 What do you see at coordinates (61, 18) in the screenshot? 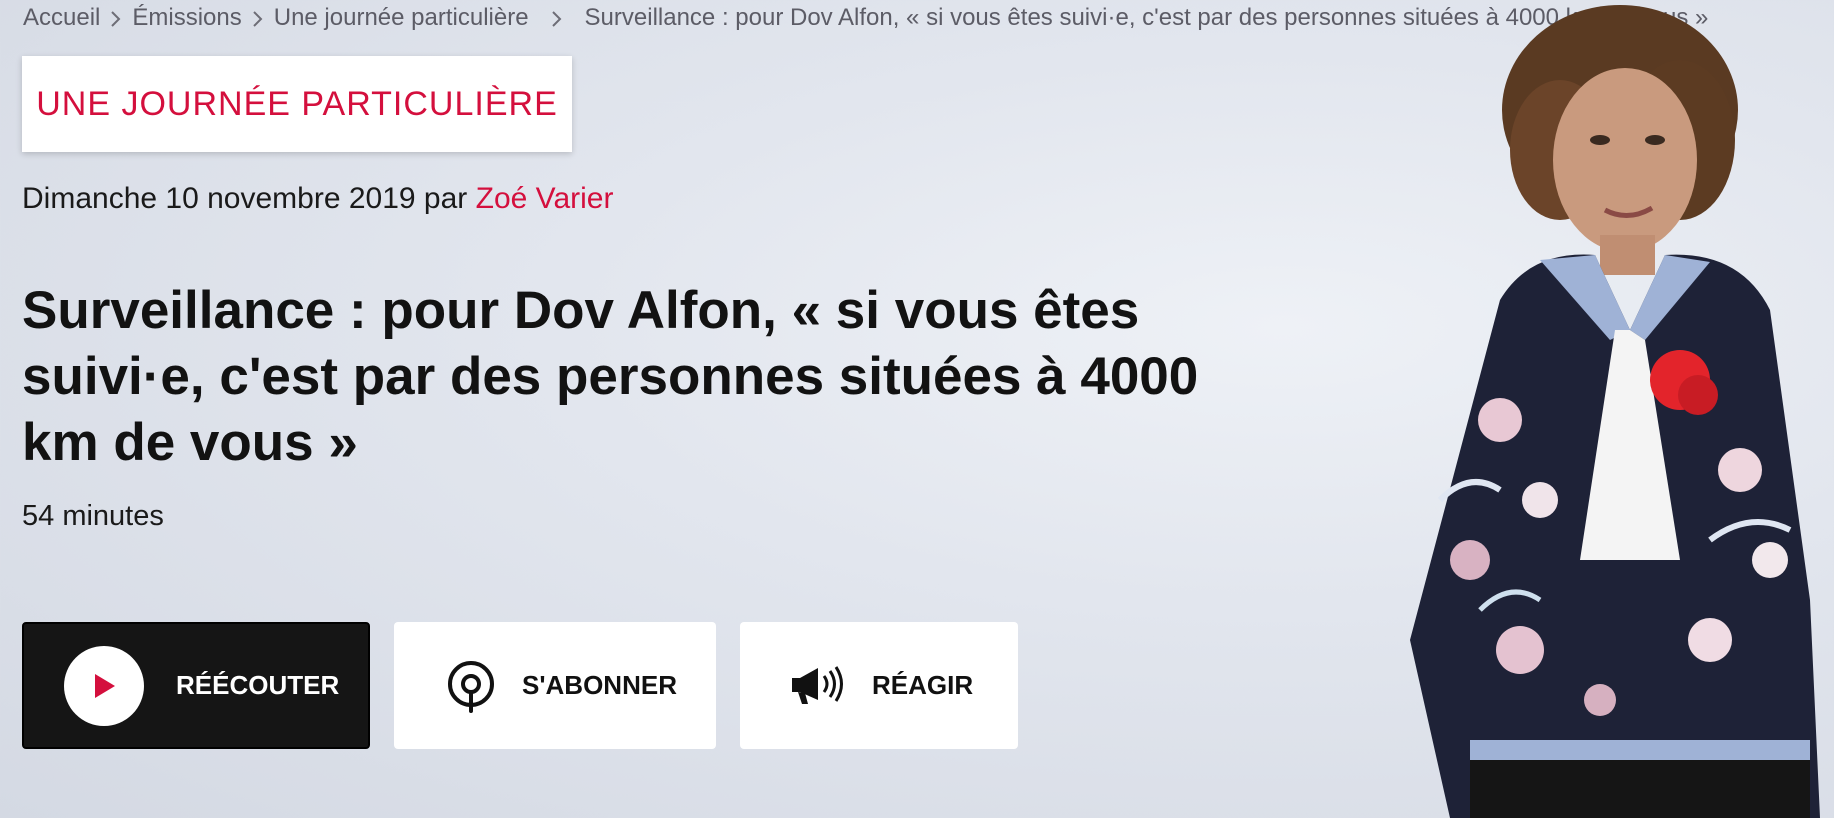
I see `breadcrumb-item-home: Accueil` at bounding box center [61, 18].